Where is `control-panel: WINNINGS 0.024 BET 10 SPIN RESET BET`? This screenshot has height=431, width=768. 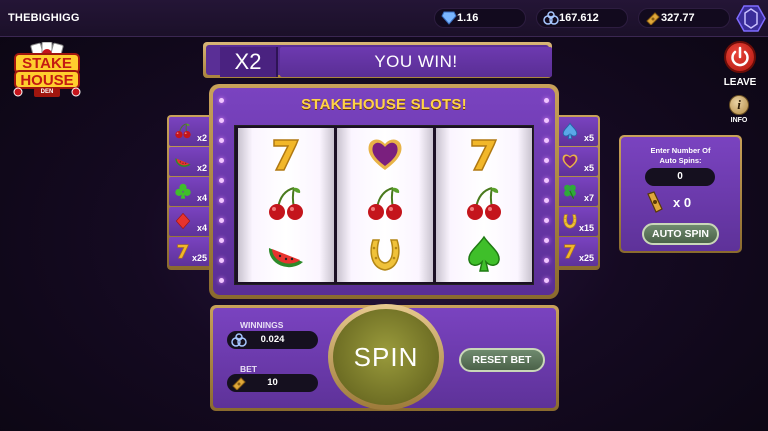
control-panel: WINNINGS 0.024 BET 10 SPIN RESET BET is located at coordinates (384, 357).